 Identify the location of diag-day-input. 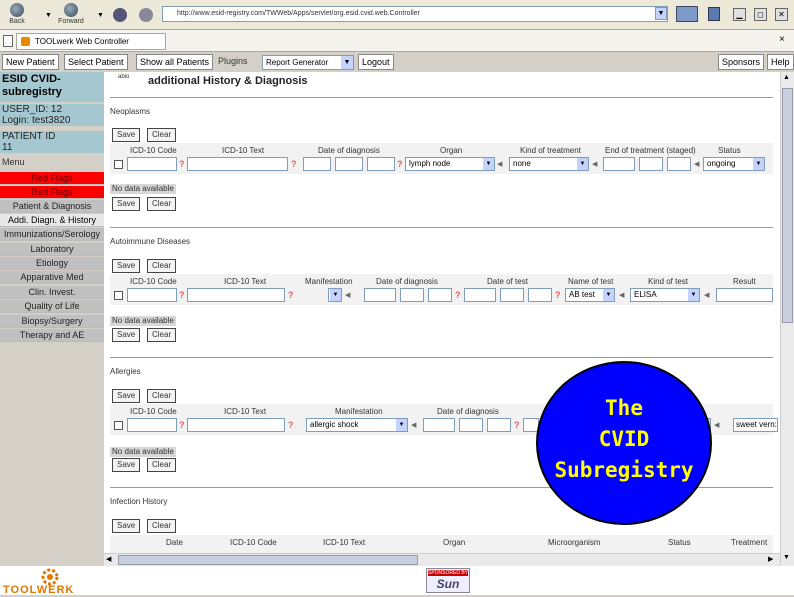
(380, 295).